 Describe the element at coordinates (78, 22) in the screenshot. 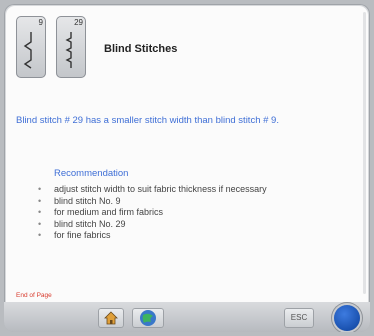

I see `stitch-number: 29` at that location.